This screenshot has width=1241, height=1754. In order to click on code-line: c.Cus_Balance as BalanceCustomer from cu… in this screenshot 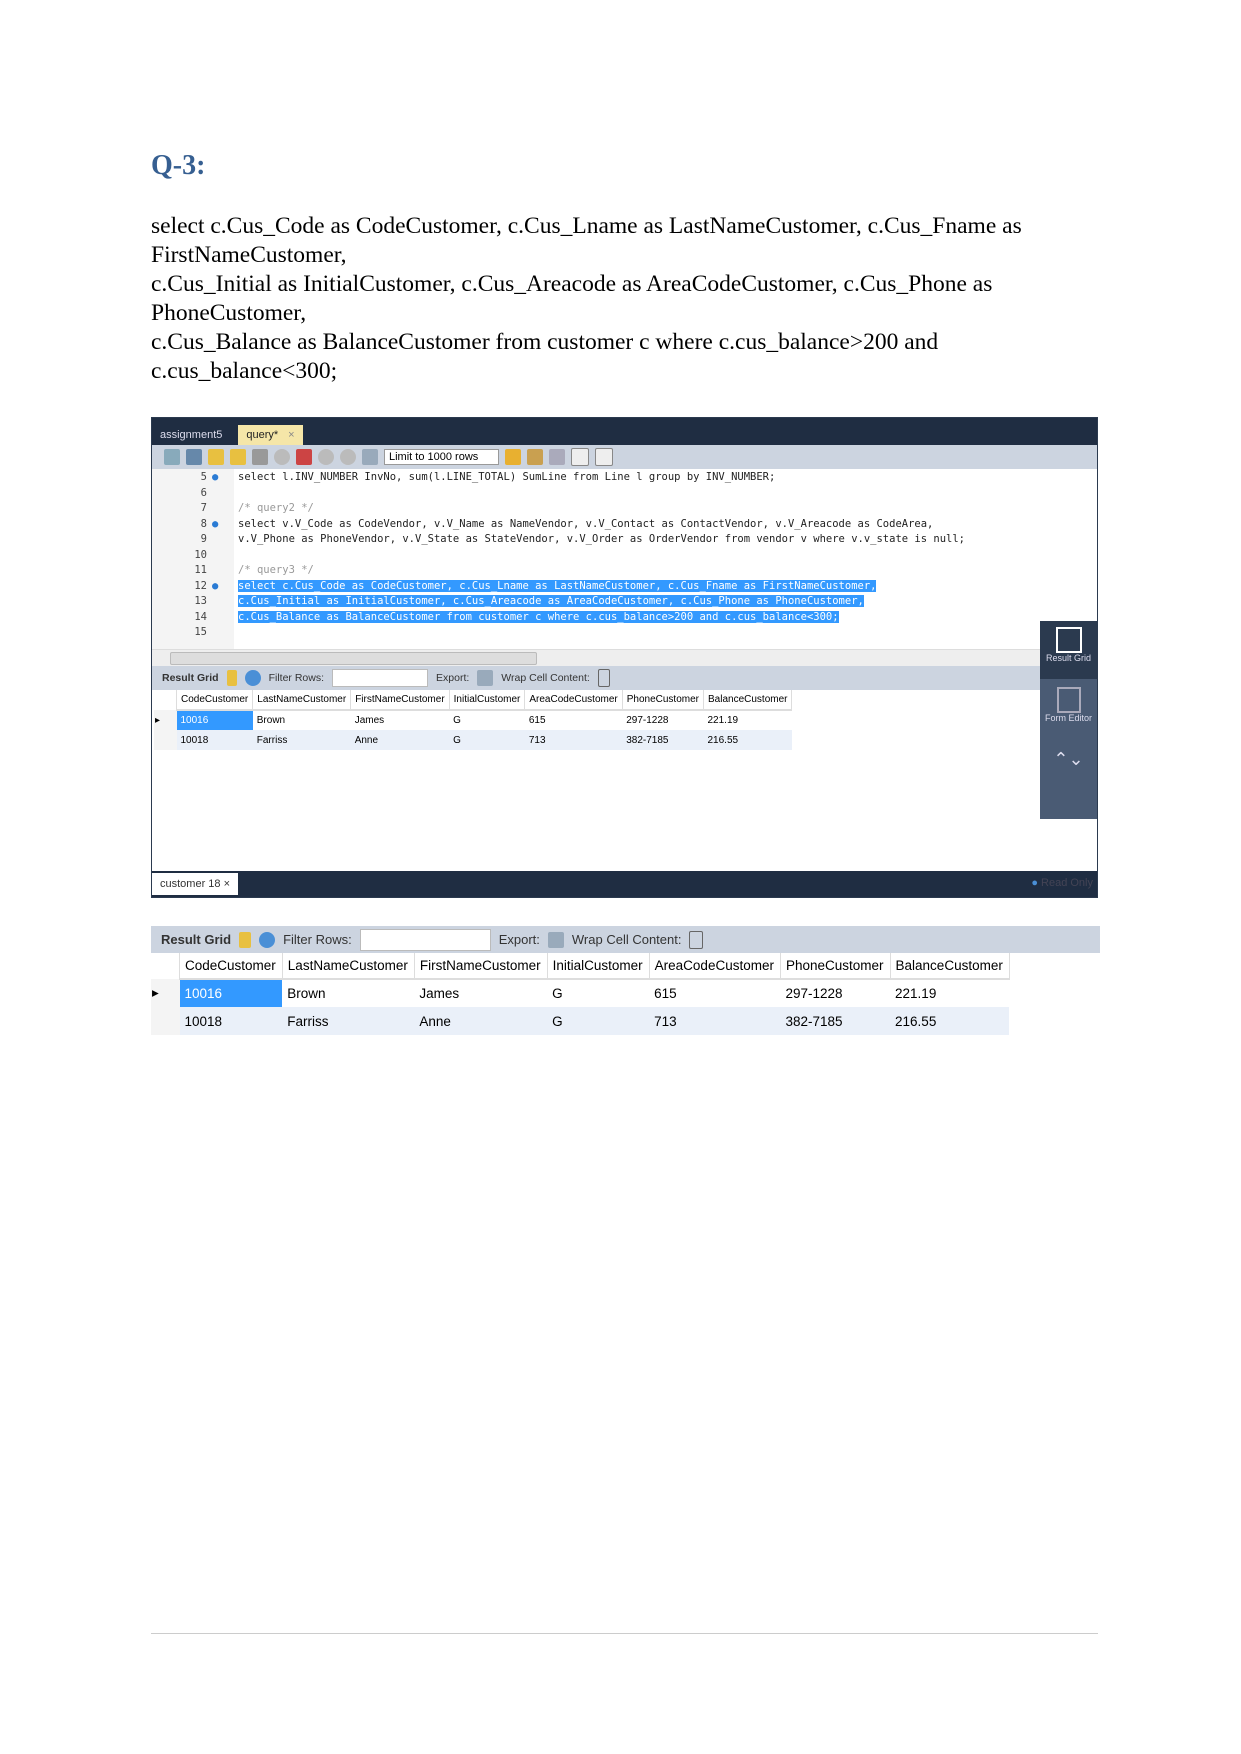, I will do `click(538, 616)`.